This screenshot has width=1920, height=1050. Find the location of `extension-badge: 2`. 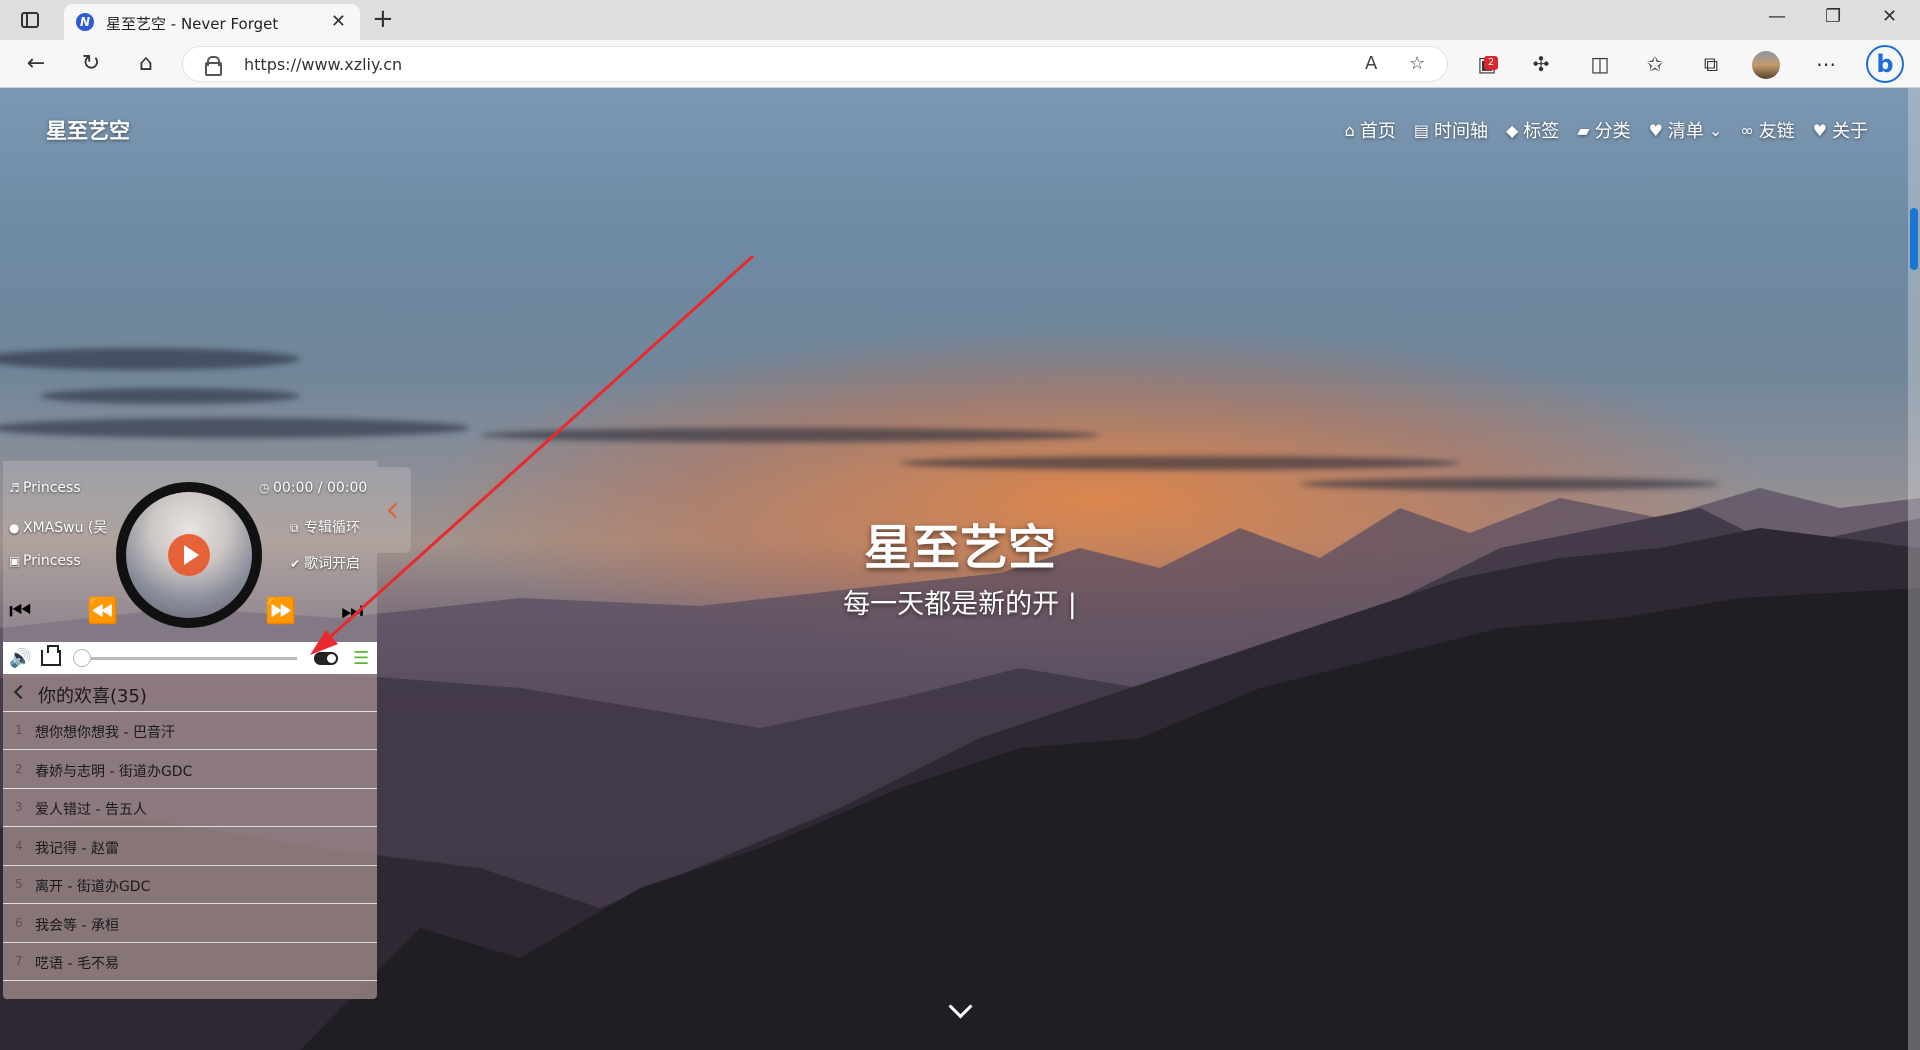

extension-badge: 2 is located at coordinates (1491, 63).